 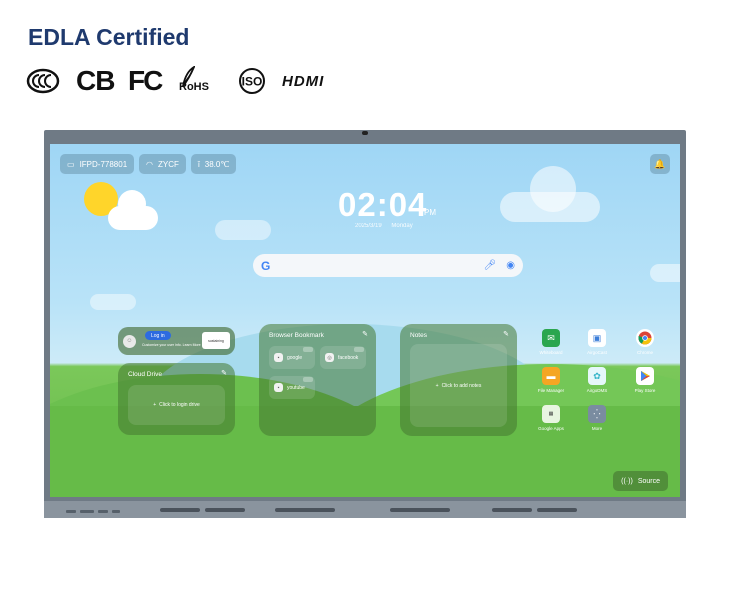 I want to click on app-label: AirgoDMS, so click(x=597, y=390).